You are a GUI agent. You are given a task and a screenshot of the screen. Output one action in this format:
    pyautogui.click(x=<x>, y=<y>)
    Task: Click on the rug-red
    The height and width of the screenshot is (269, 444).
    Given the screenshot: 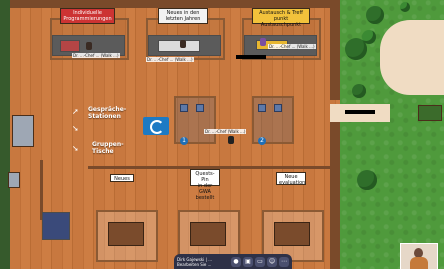 What is the action you would take?
    pyautogui.click(x=70, y=46)
    